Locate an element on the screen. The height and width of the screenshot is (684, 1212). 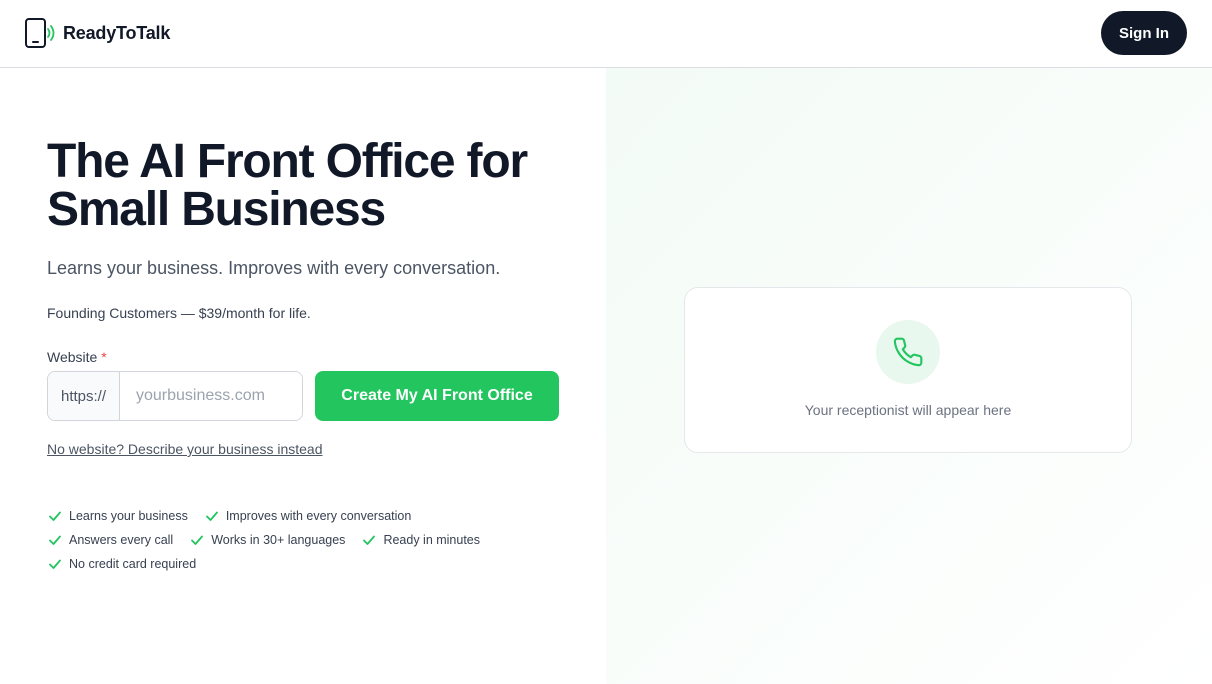
feature-label: Answers every call is located at coordinates (121, 540).